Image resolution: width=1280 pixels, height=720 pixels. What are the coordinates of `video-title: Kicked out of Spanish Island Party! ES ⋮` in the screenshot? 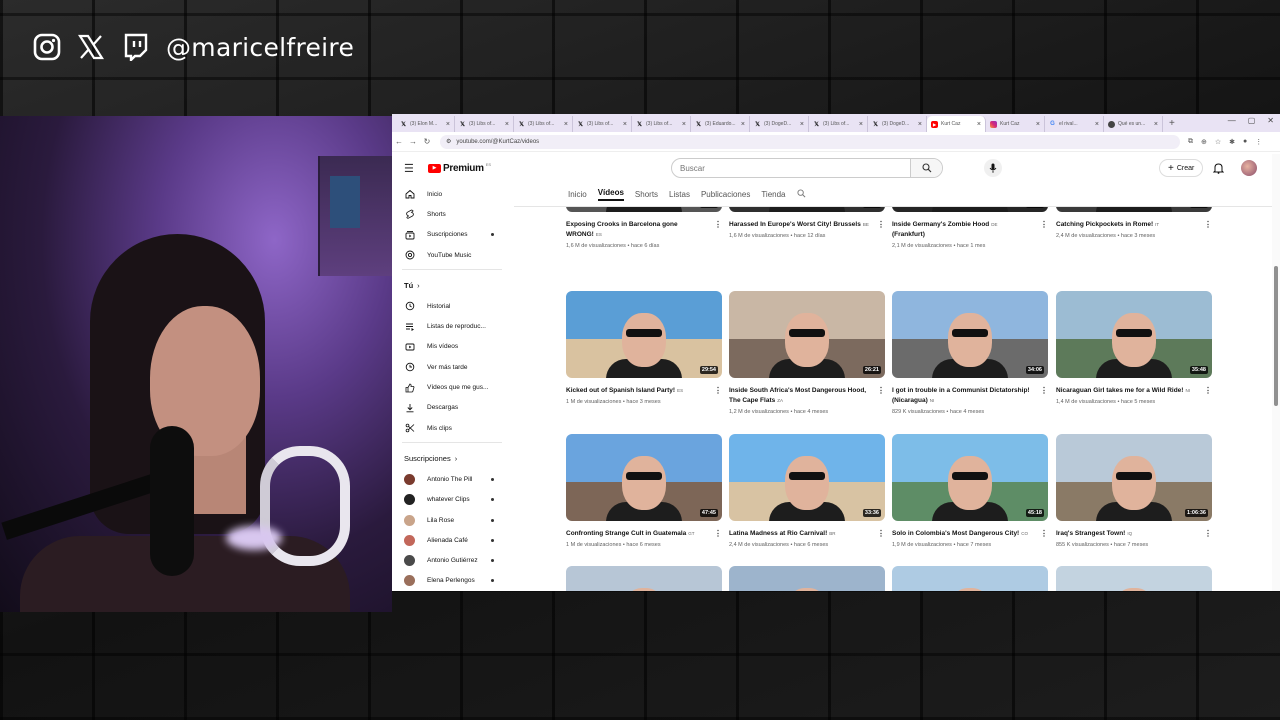 It's located at (644, 391).